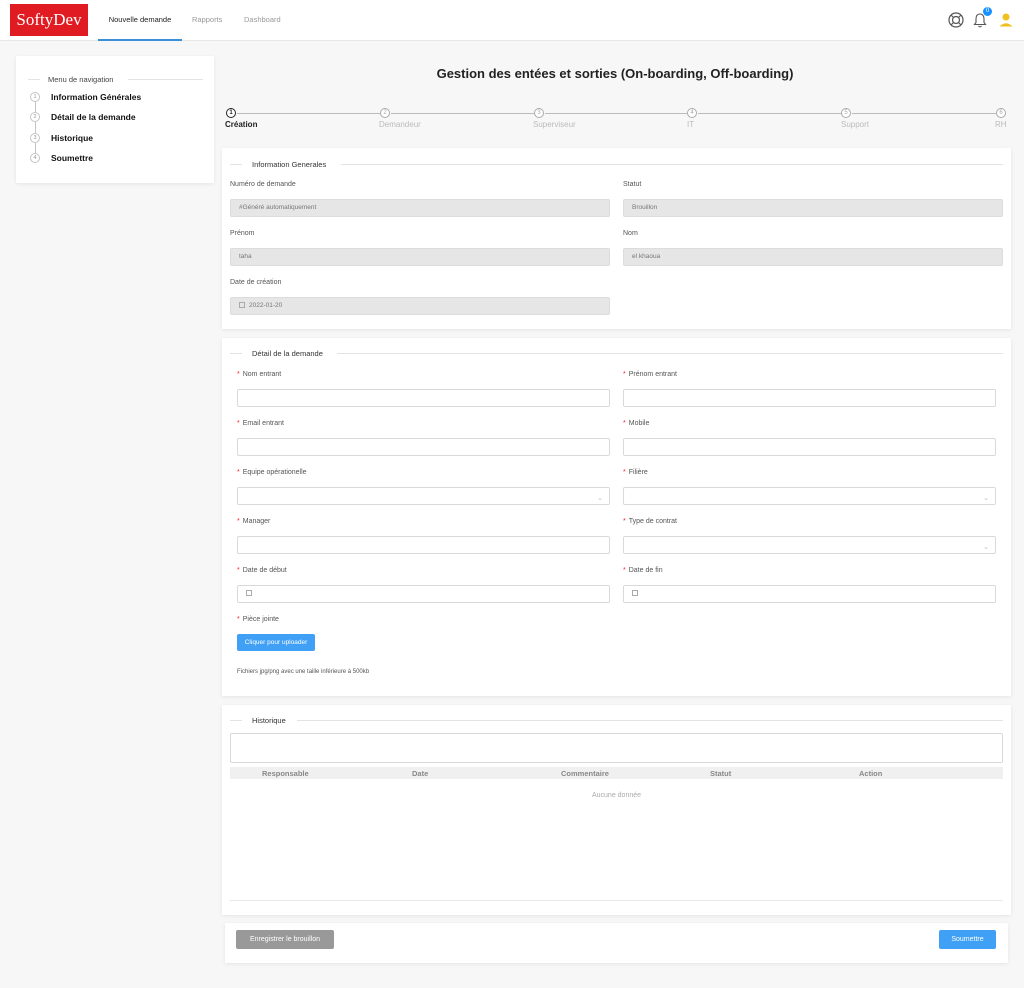 The image size is (1024, 988). I want to click on lifebuoy-icon, so click(956, 20).